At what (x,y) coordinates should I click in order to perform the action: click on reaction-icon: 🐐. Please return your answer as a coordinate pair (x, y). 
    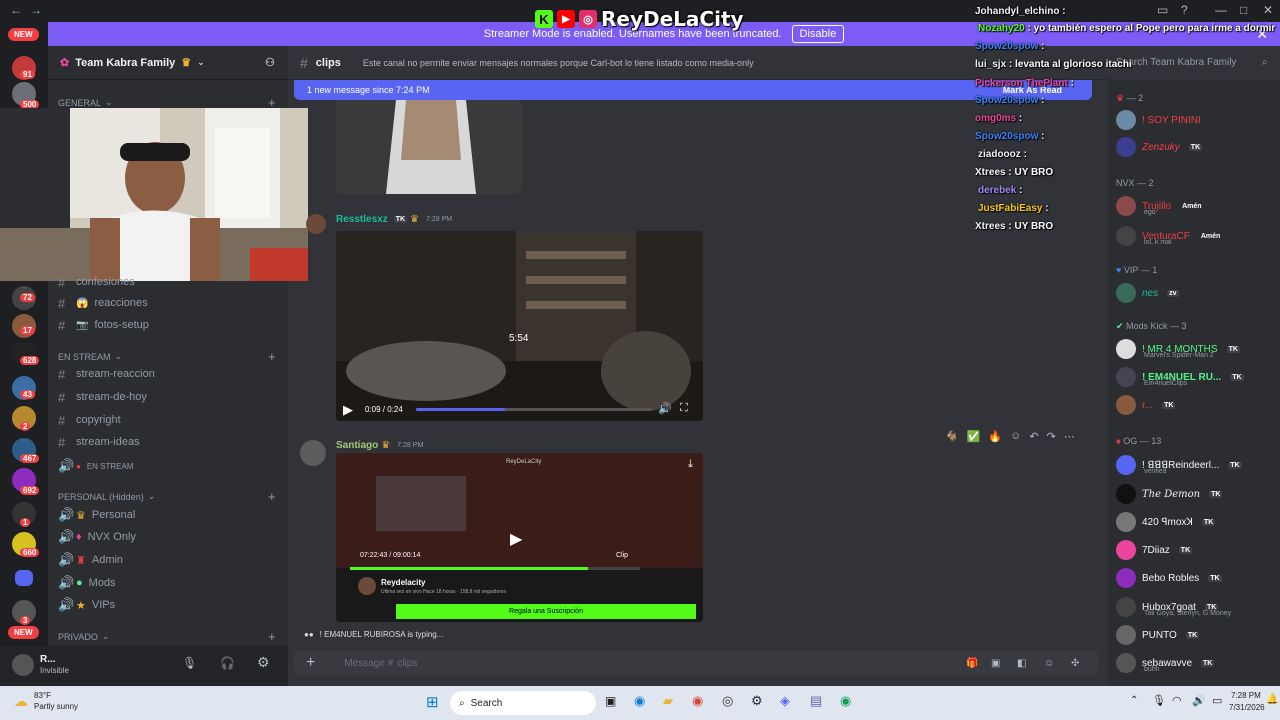
    Looking at the image, I should click on (952, 436).